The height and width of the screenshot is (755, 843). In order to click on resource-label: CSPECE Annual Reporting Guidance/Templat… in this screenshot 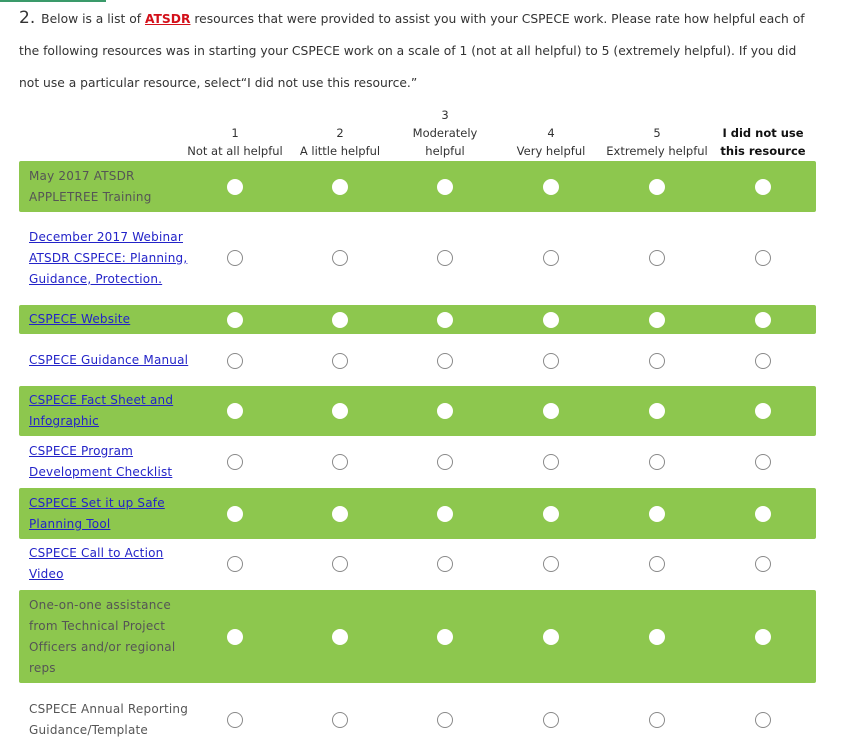, I will do `click(109, 719)`.